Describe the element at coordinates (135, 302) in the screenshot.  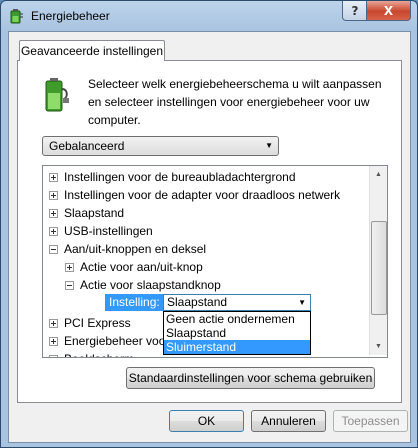
I see `setting-label: Instelling:` at that location.